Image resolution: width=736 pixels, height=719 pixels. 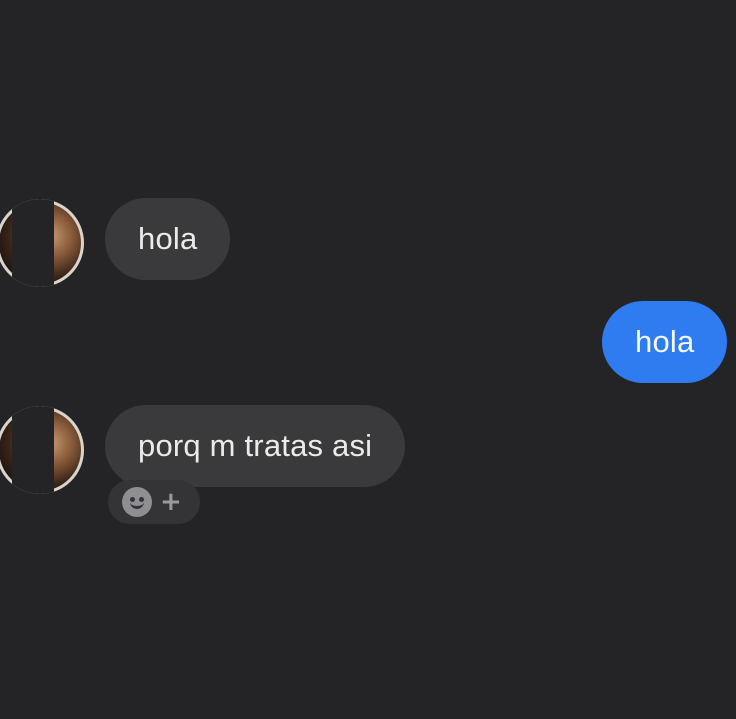 I want to click on smiley-icon, so click(x=137, y=502).